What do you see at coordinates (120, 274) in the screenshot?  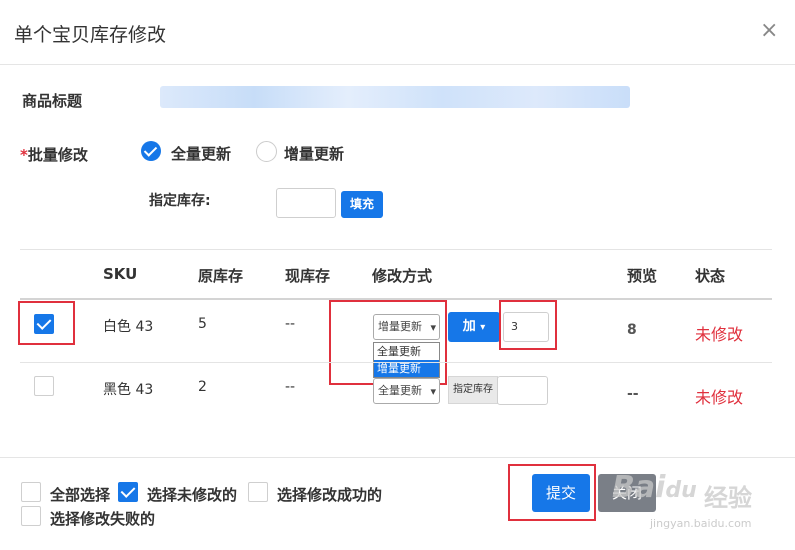 I see `col-sku: SKU` at bounding box center [120, 274].